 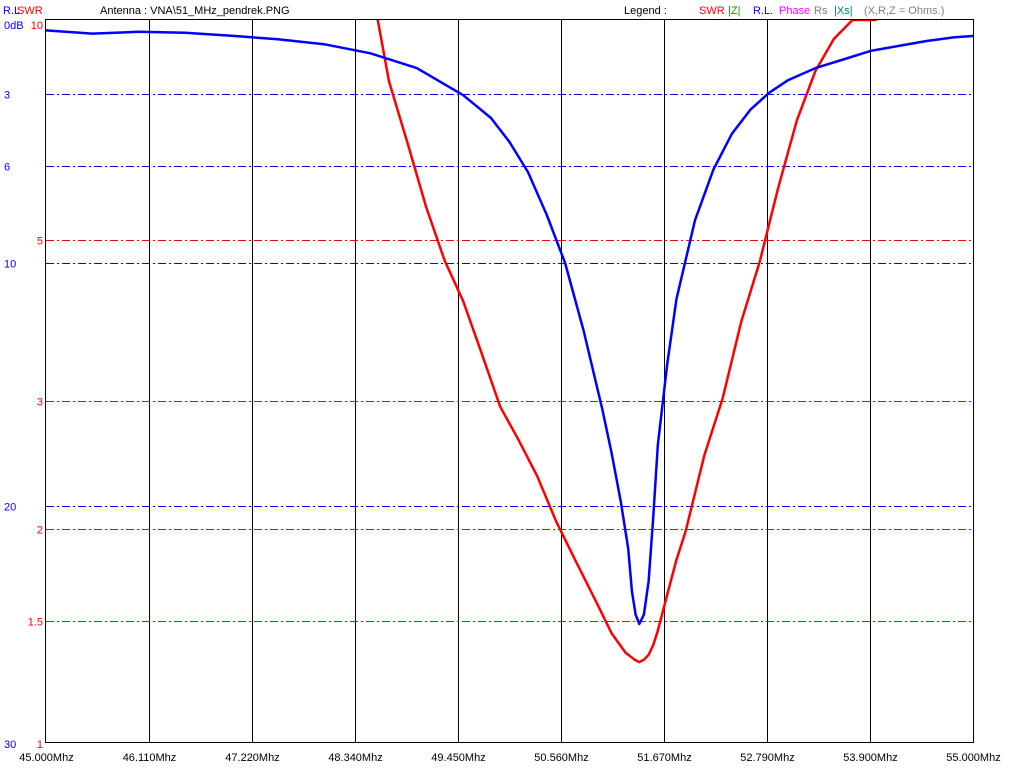 What do you see at coordinates (821, 11) in the screenshot?
I see `legend-item-rs: Rs` at bounding box center [821, 11].